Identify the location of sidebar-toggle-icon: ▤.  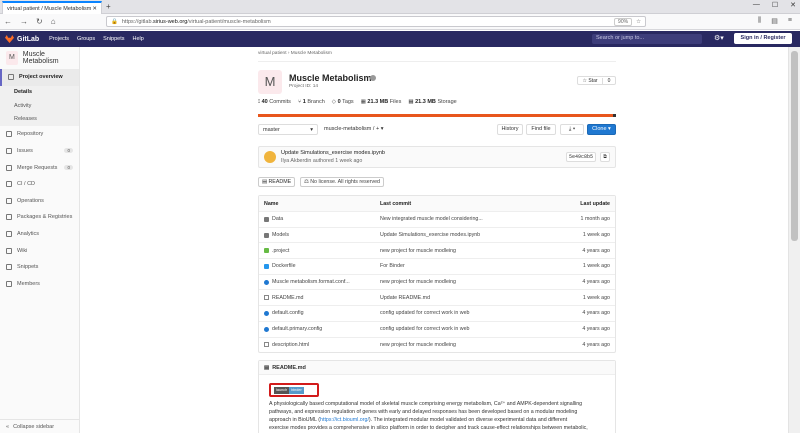
(774, 21).